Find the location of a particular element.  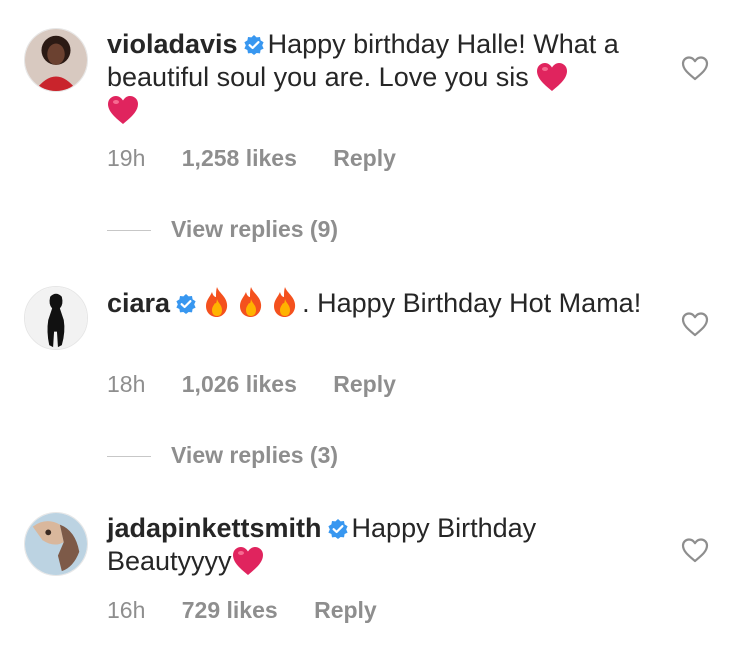

comment-time: 16h is located at coordinates (126, 610).